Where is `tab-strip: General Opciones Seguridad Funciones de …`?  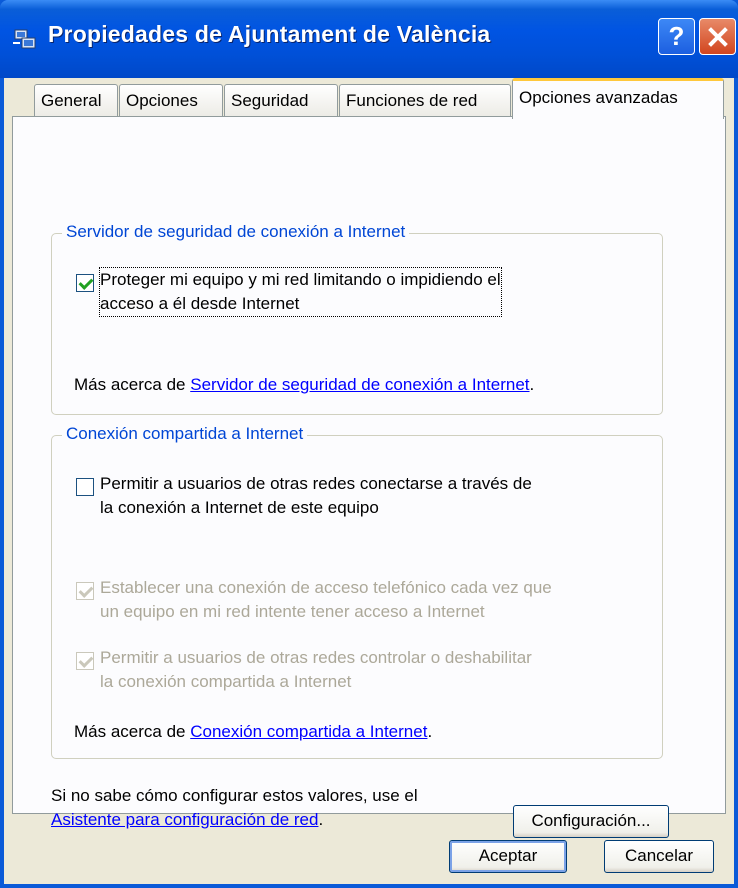
tab-strip: General Opciones Seguridad Funciones de … is located at coordinates (369, 99).